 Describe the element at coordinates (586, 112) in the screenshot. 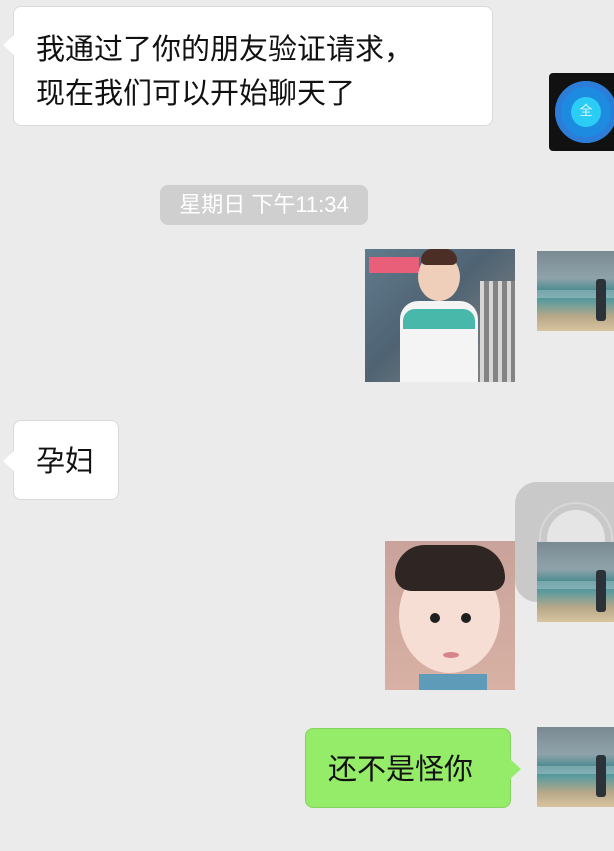

I see `avatar-center-icon: 全` at that location.